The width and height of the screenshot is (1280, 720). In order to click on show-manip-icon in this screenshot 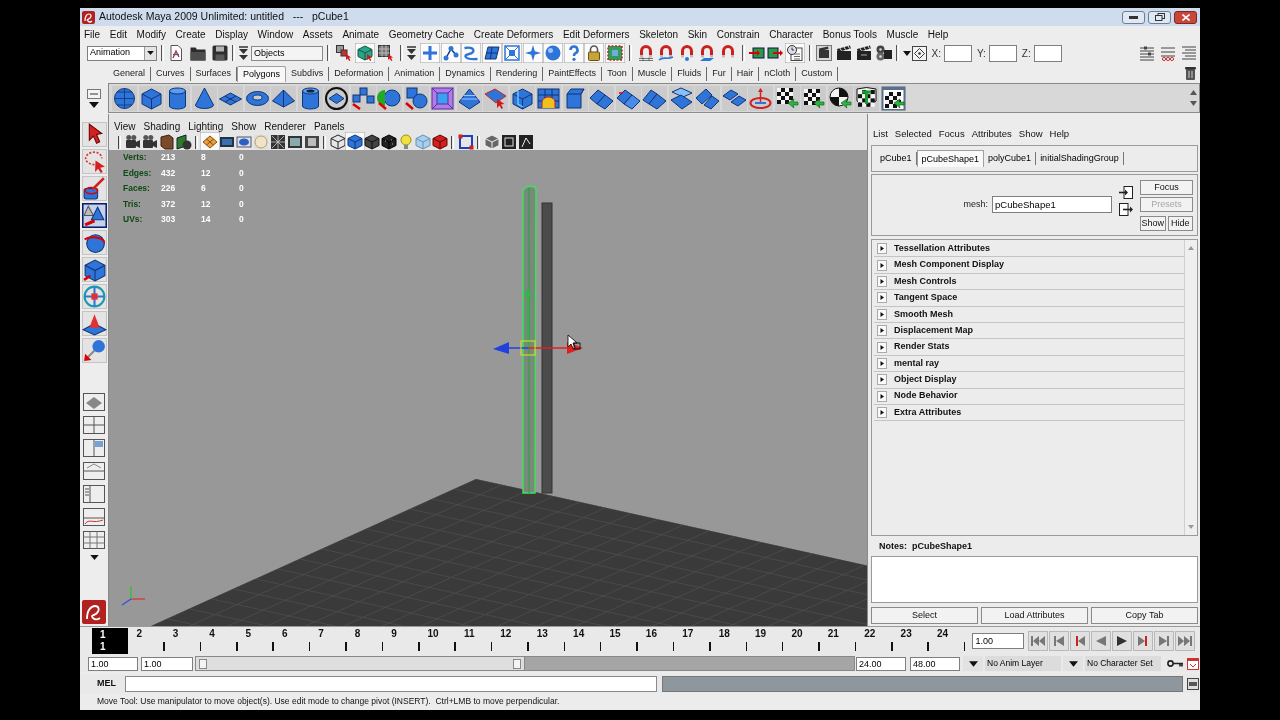, I will do `click(94, 350)`.